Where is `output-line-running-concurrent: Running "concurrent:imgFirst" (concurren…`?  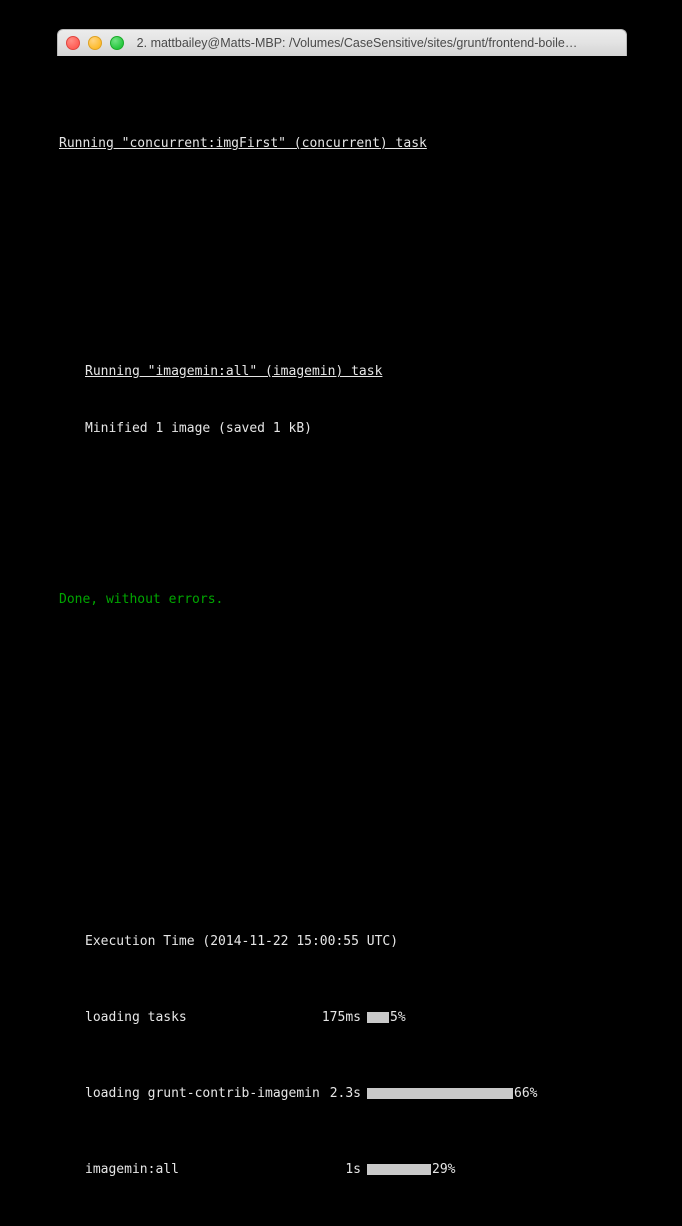 output-line-running-concurrent: Running "concurrent:imgFirst" (concurren… is located at coordinates (341, 143).